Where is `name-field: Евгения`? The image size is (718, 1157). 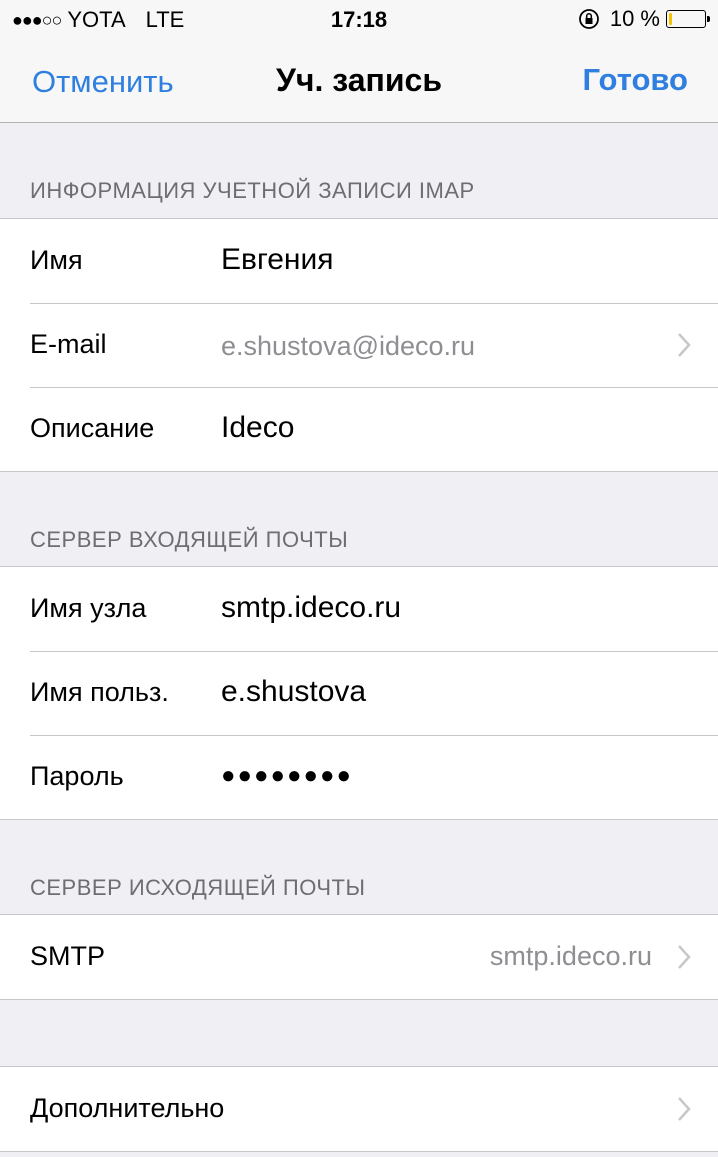 name-field: Евгения is located at coordinates (277, 260).